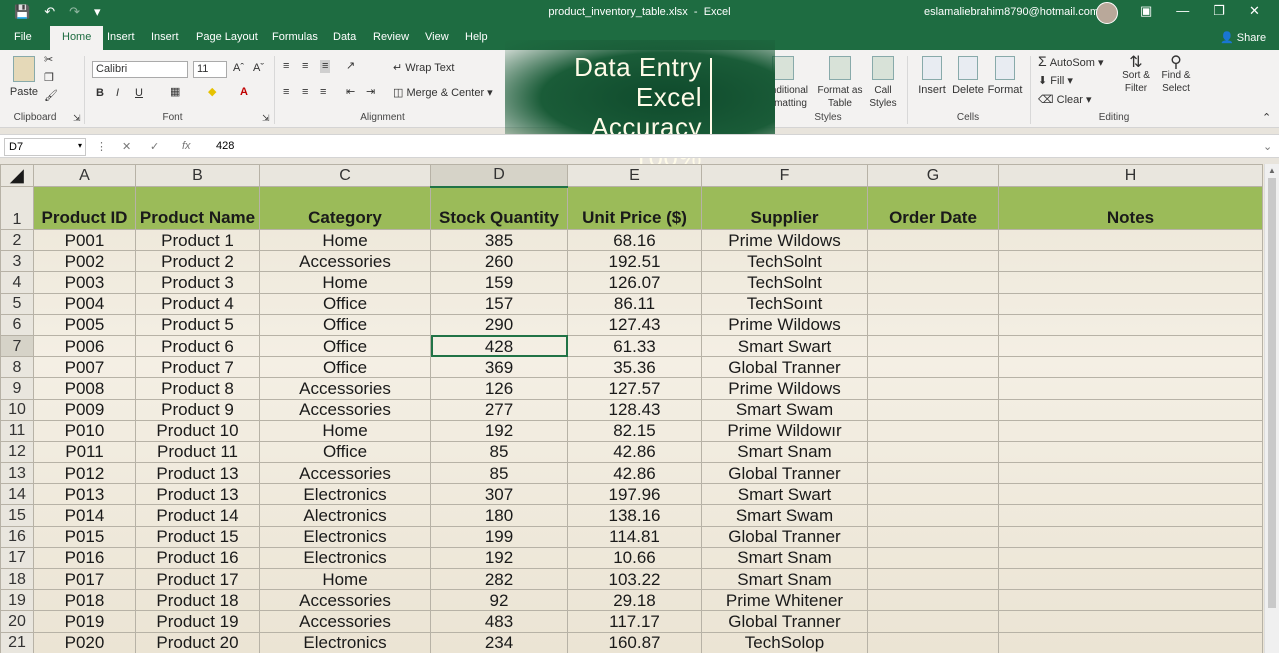 The width and height of the screenshot is (1279, 653). What do you see at coordinates (840, 83) in the screenshot?
I see `format-as-table-button: Format as Table` at bounding box center [840, 83].